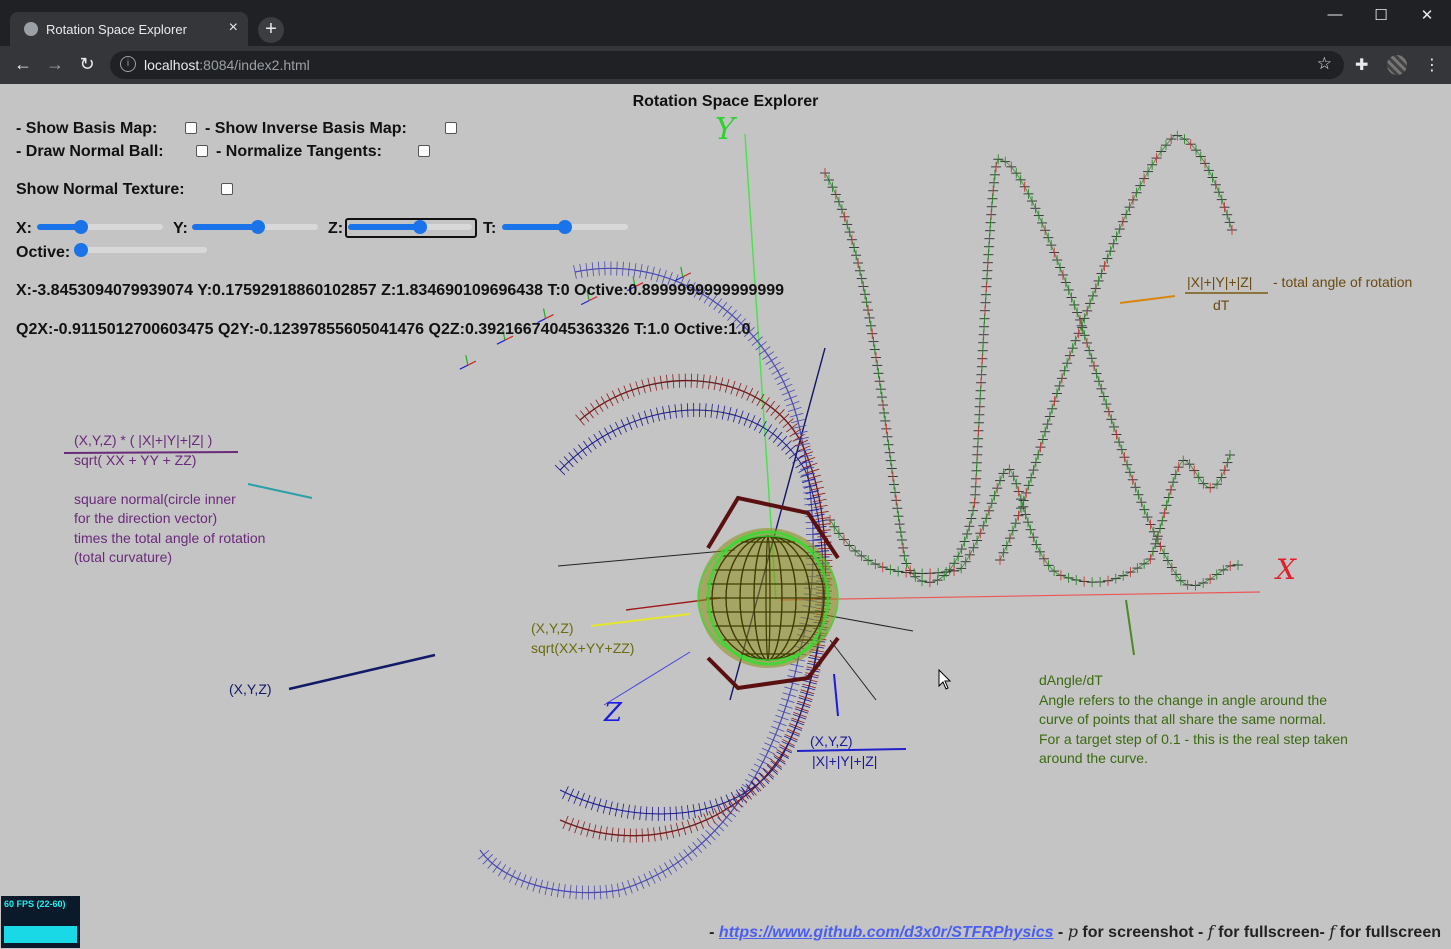 The height and width of the screenshot is (949, 1451). Describe the element at coordinates (831, 741) in the screenshot. I see `l1-numerator: (X,Y,Z)` at that location.